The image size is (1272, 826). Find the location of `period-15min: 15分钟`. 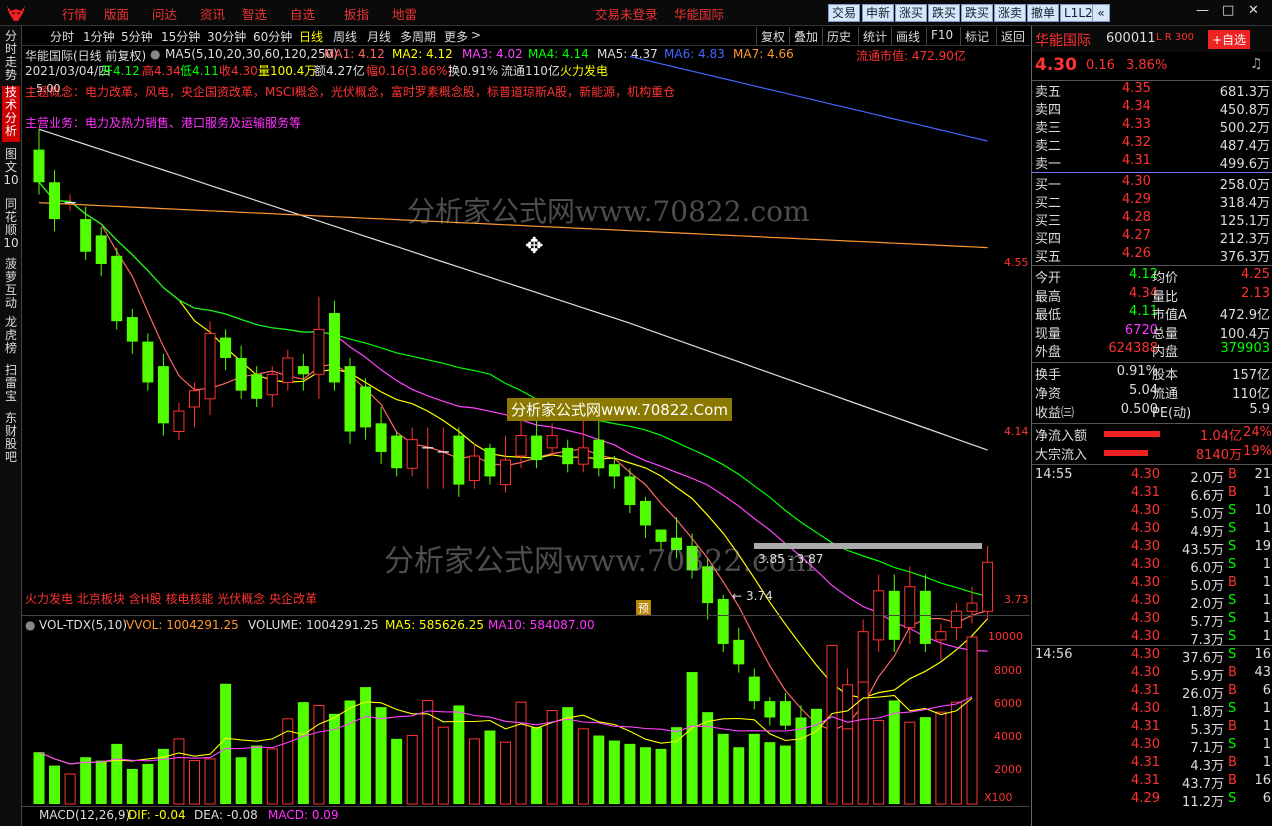

period-15min: 15分钟 is located at coordinates (180, 36).